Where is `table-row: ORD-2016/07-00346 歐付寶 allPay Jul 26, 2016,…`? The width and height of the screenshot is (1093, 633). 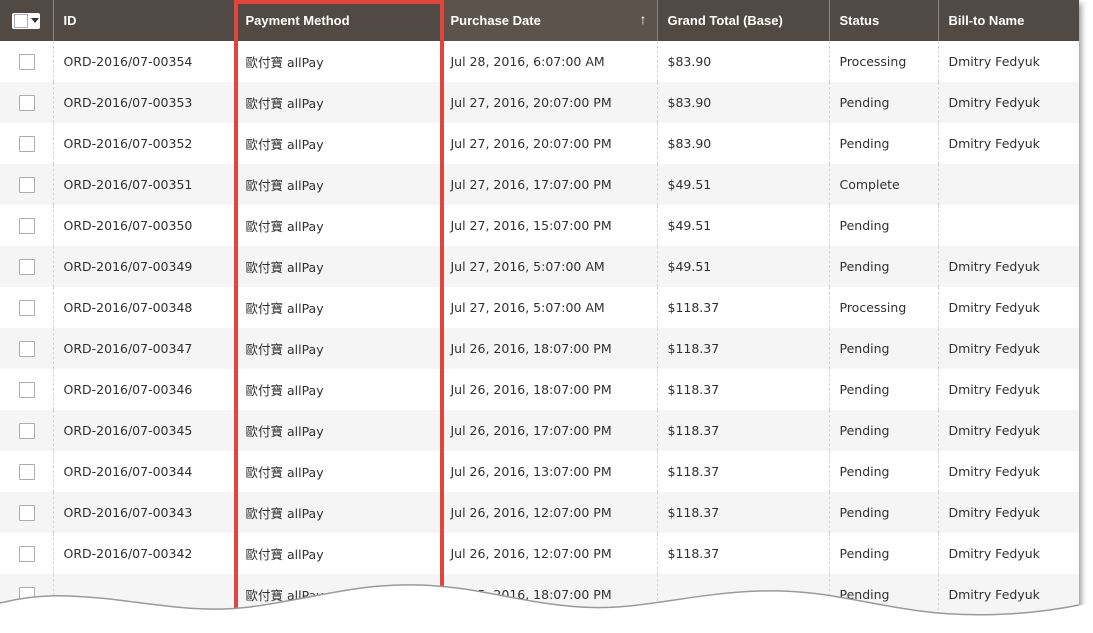 table-row: ORD-2016/07-00346 歐付寶 allPay Jul 26, 2016,… is located at coordinates (539, 389).